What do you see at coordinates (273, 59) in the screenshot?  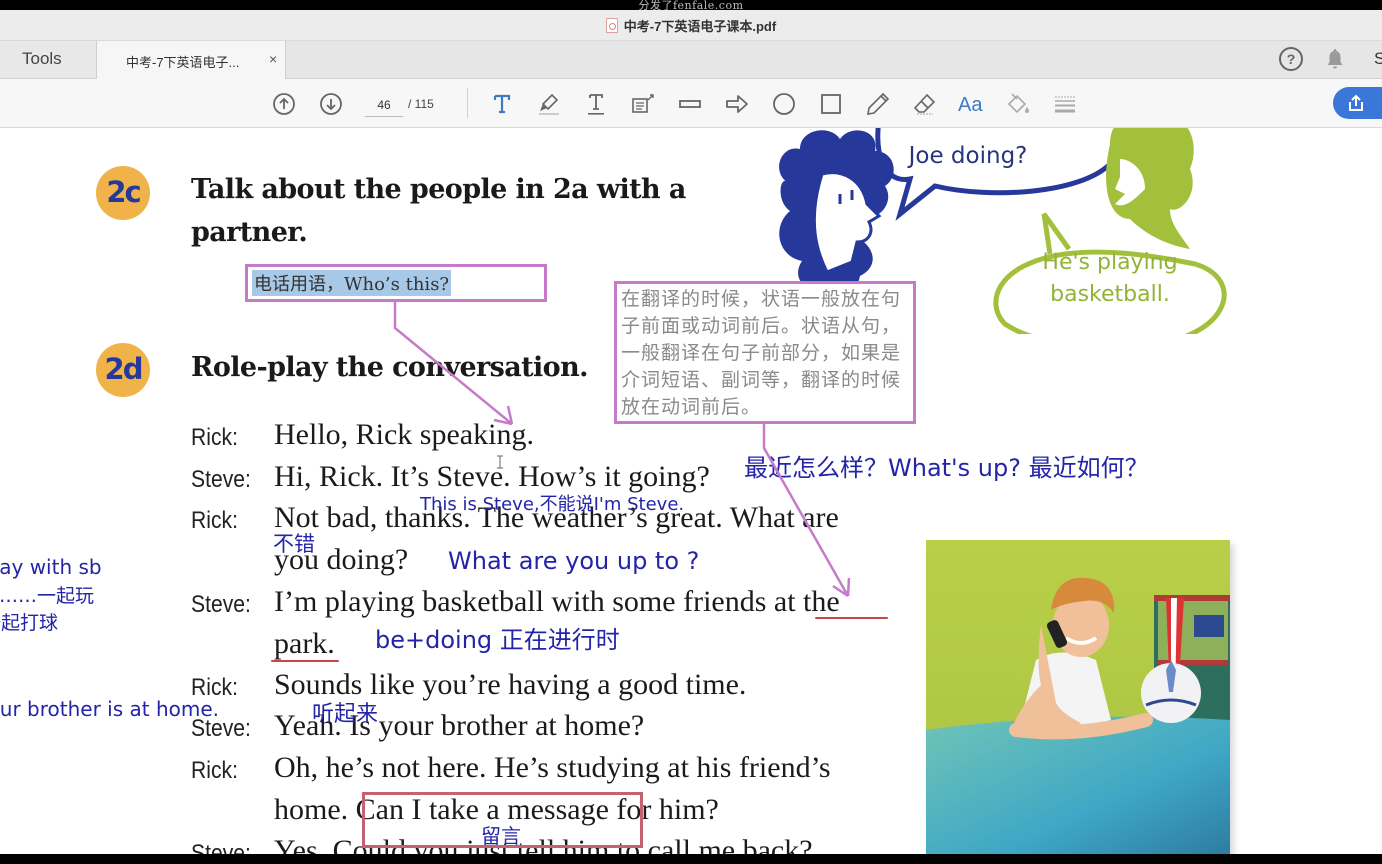 I see `close-tab-icon: ×` at bounding box center [273, 59].